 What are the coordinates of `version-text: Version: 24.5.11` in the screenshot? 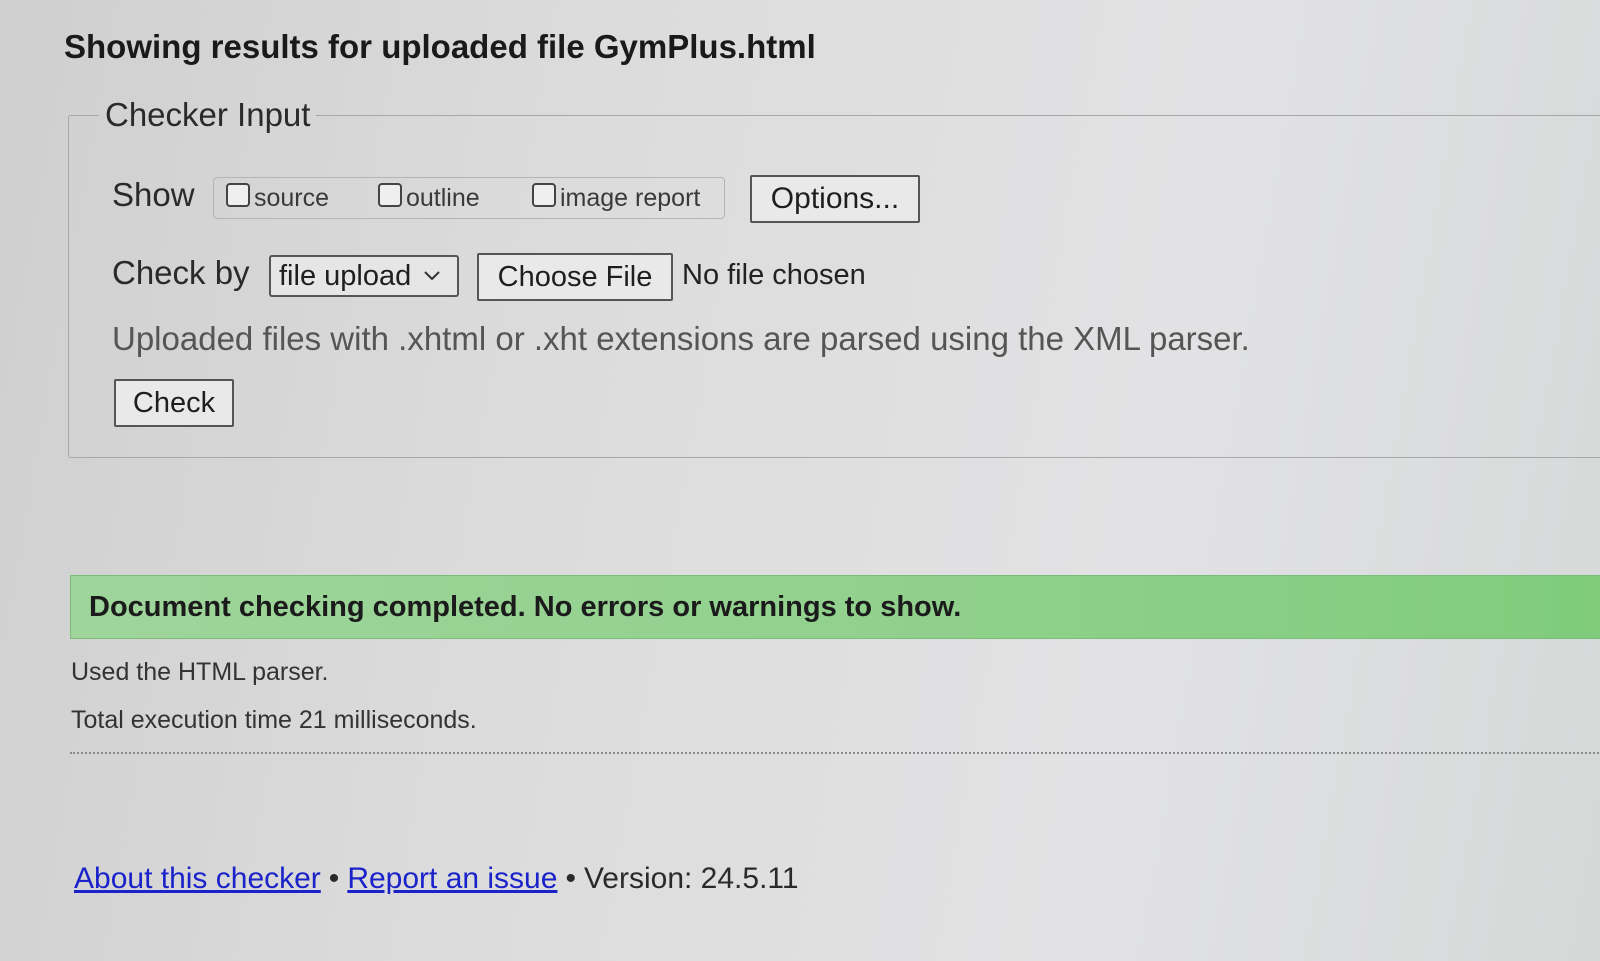 It's located at (691, 878).